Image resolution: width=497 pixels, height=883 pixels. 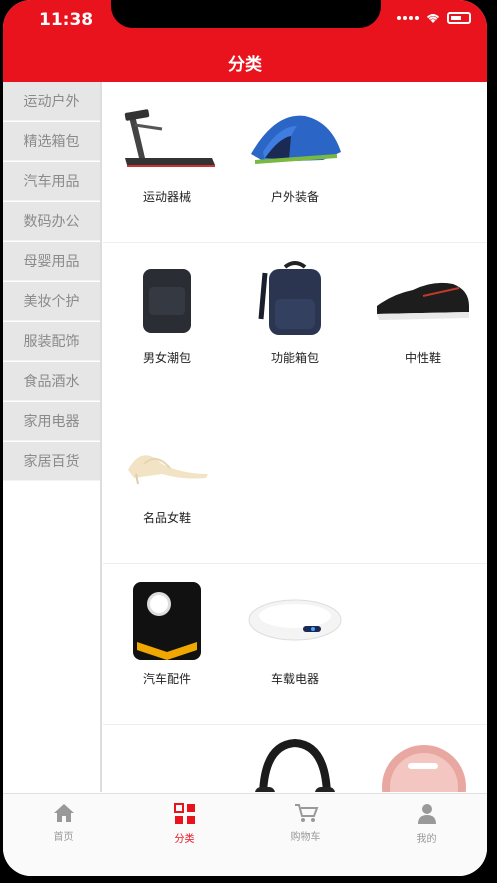 What do you see at coordinates (51, 461) in the screenshot?
I see `sidebar-item-home: 家居百货` at bounding box center [51, 461].